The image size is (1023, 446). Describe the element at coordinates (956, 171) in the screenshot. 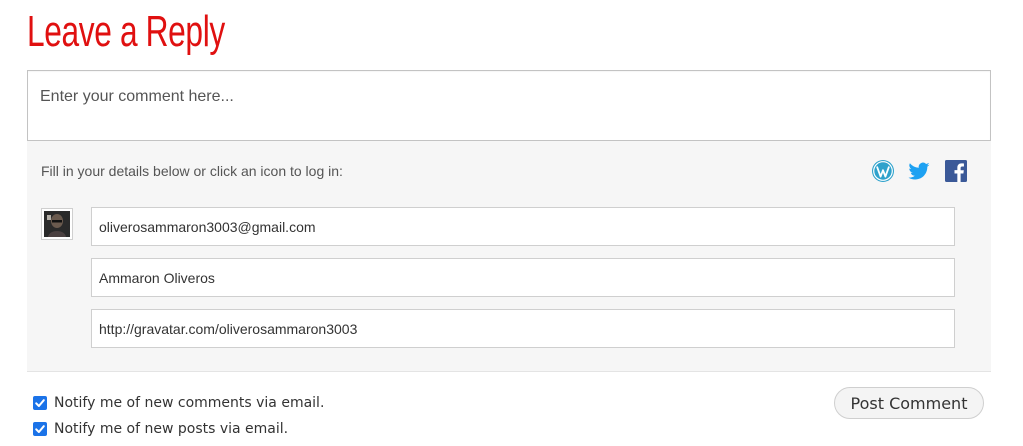

I see `facebook-icon` at that location.